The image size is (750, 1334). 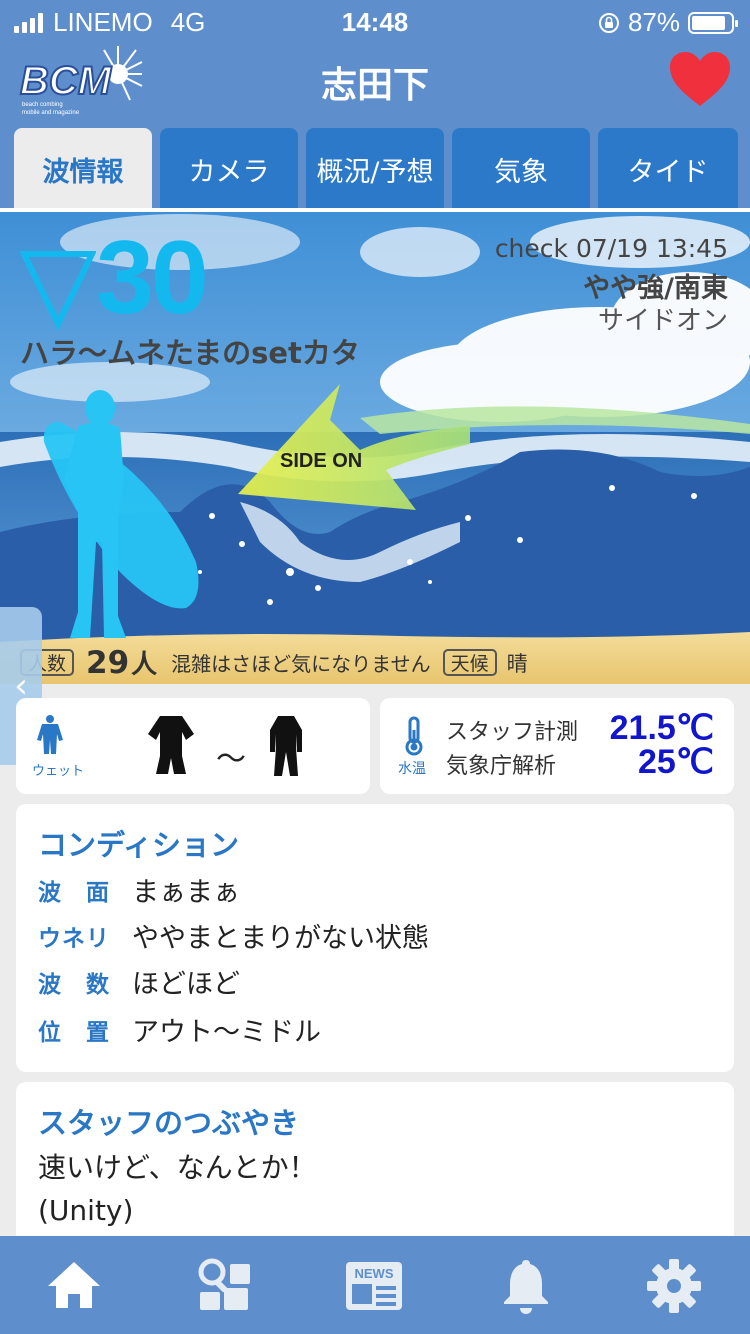 I want to click on condition-value: まぁまぁ, so click(x=186, y=892).